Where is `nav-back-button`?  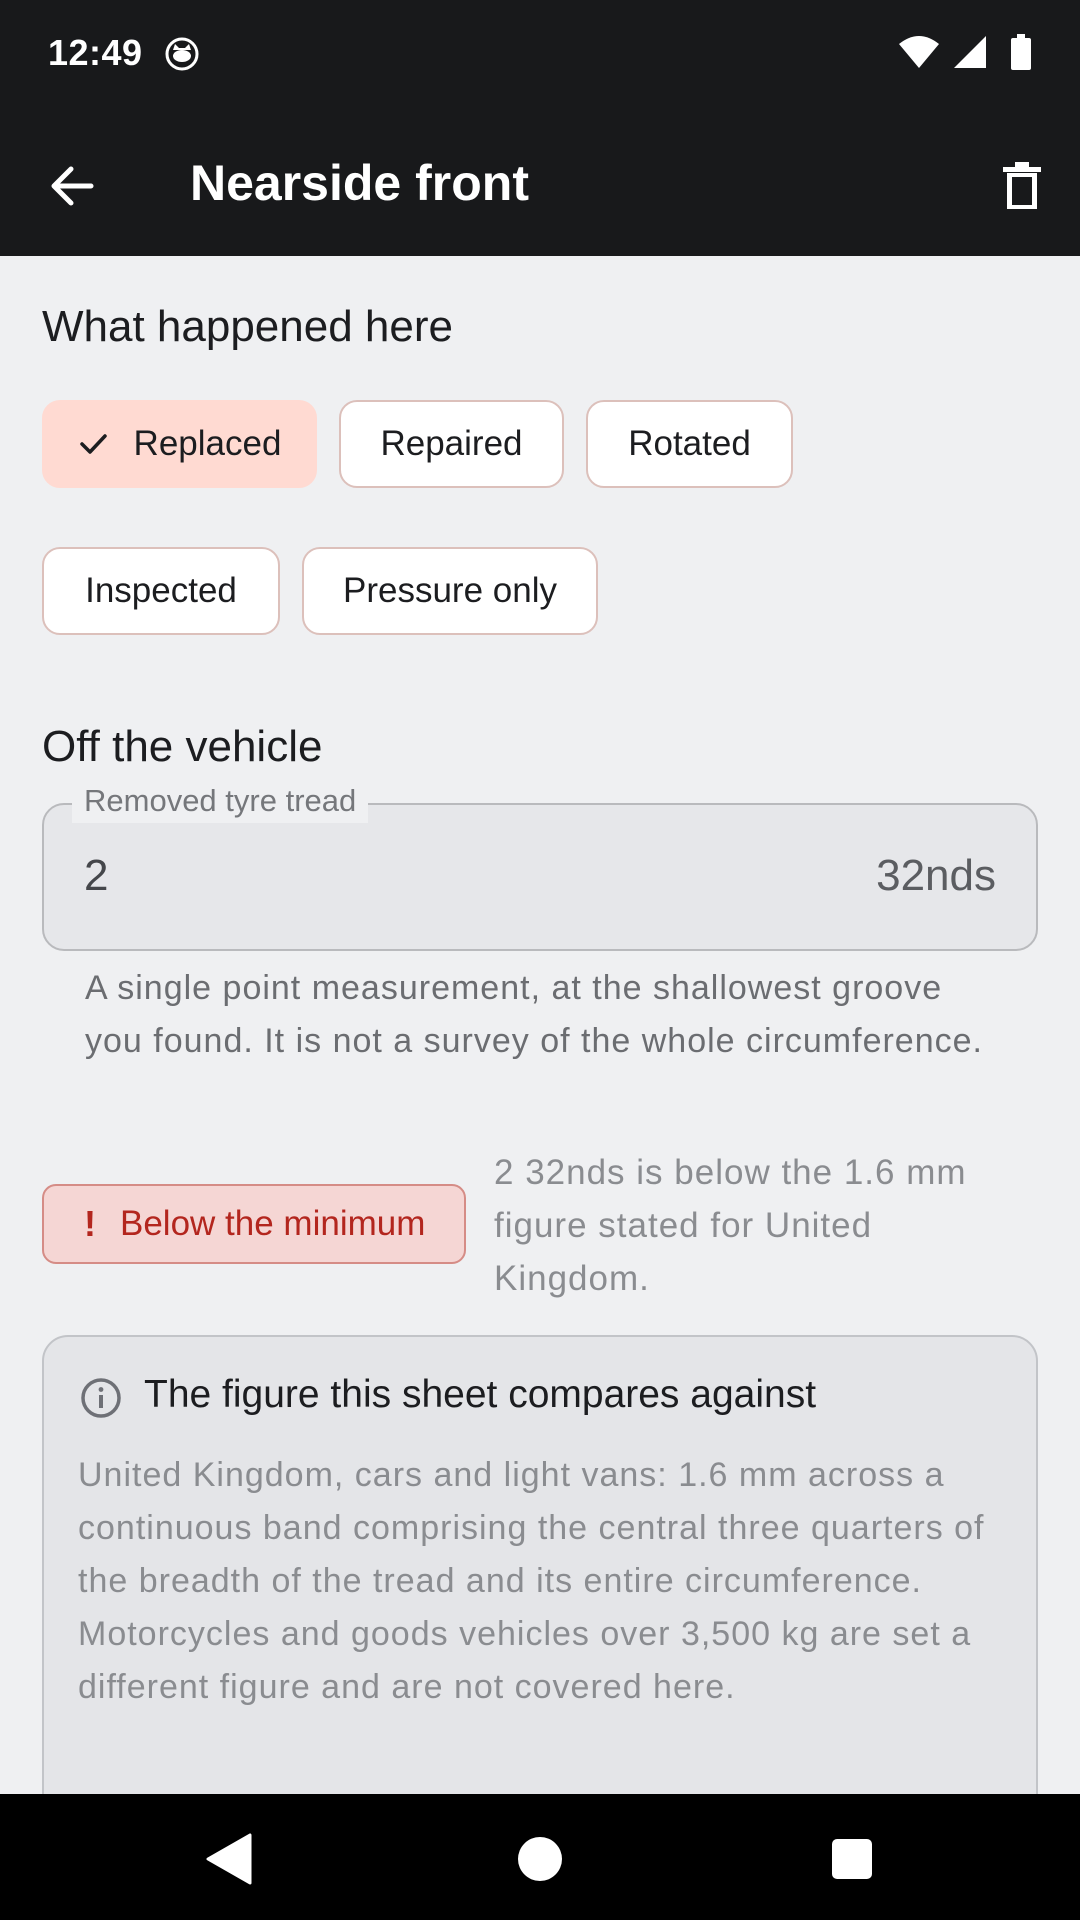 nav-back-button is located at coordinates (228, 1859).